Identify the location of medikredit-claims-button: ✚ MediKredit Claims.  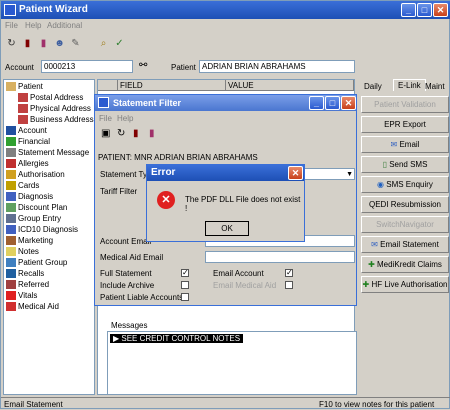
(405, 264).